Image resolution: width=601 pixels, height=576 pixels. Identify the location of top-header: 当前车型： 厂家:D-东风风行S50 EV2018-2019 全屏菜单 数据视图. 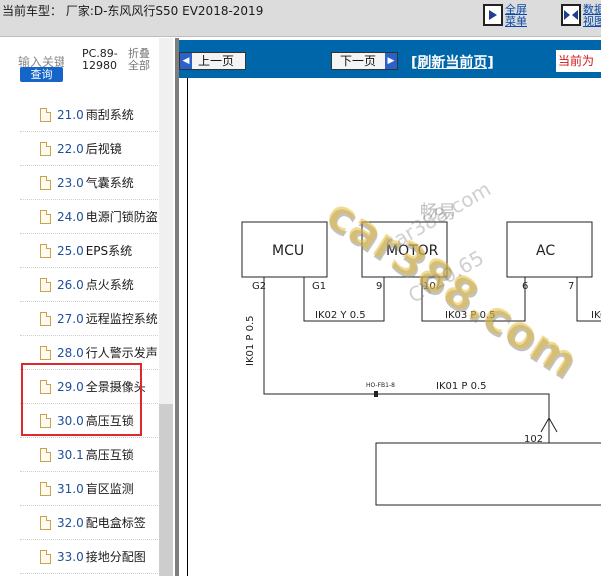
(300, 18).